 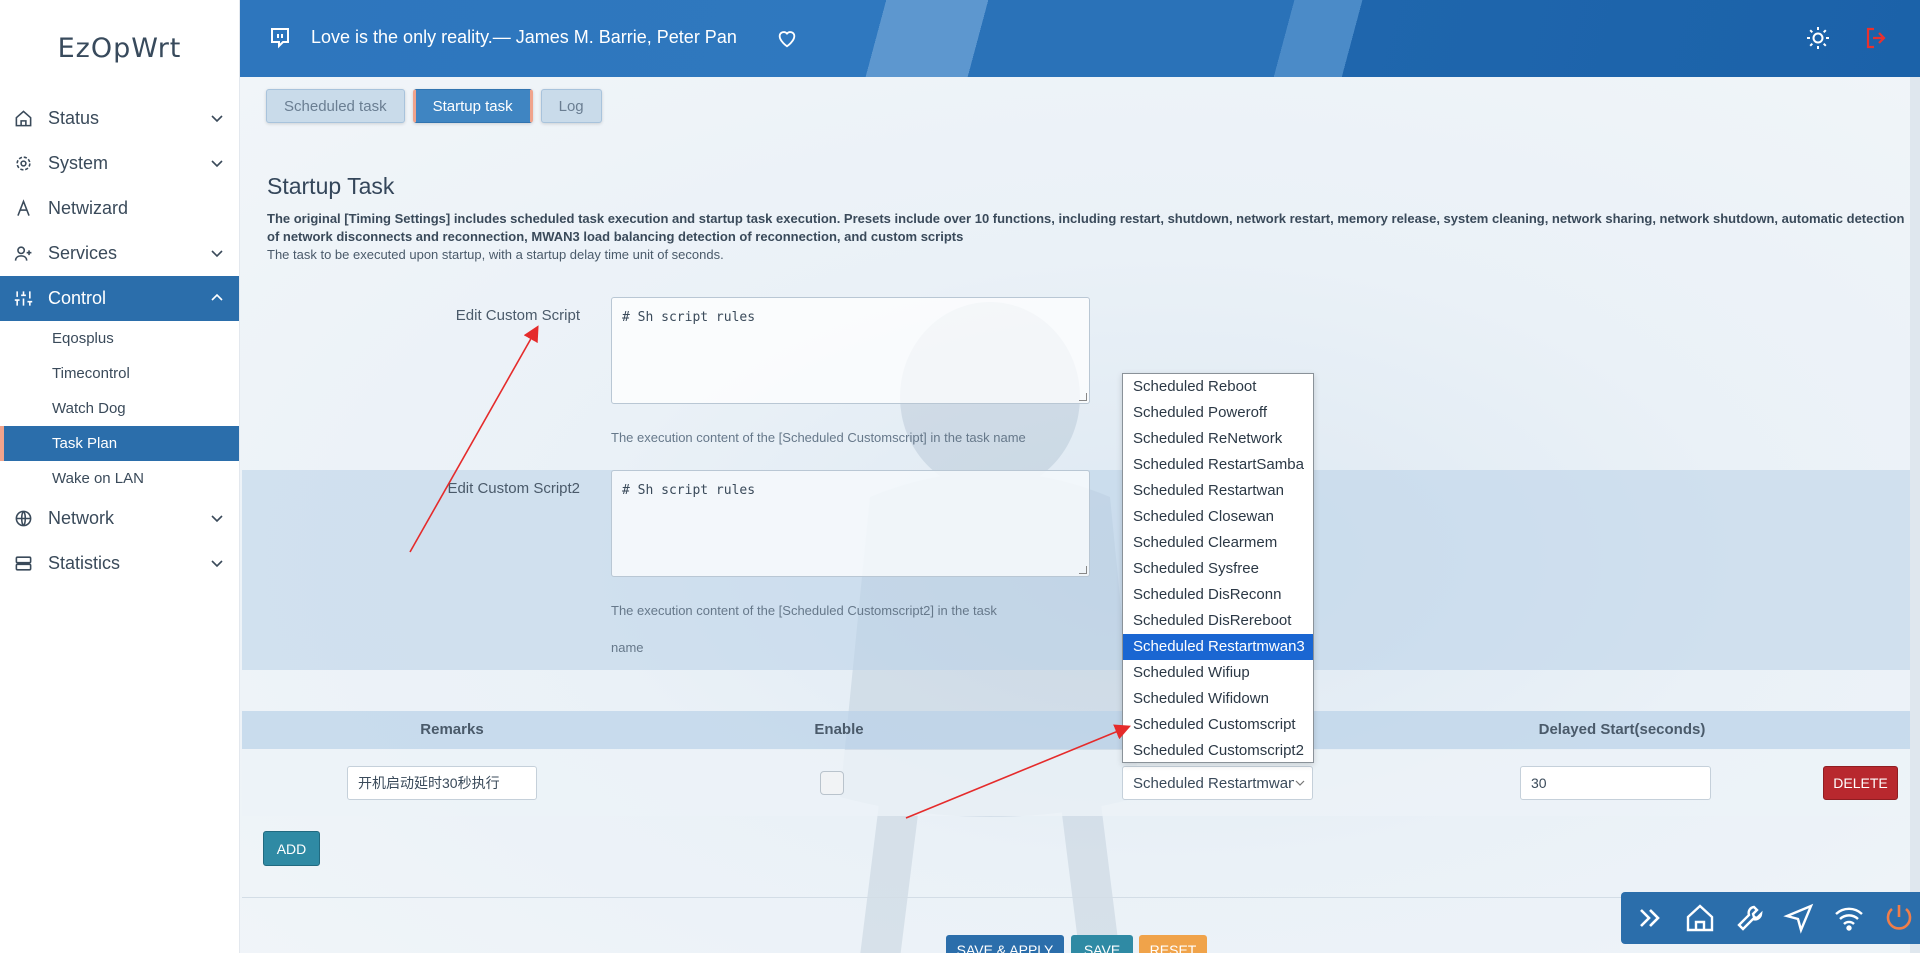 I want to click on chat-icon, so click(x=280, y=38).